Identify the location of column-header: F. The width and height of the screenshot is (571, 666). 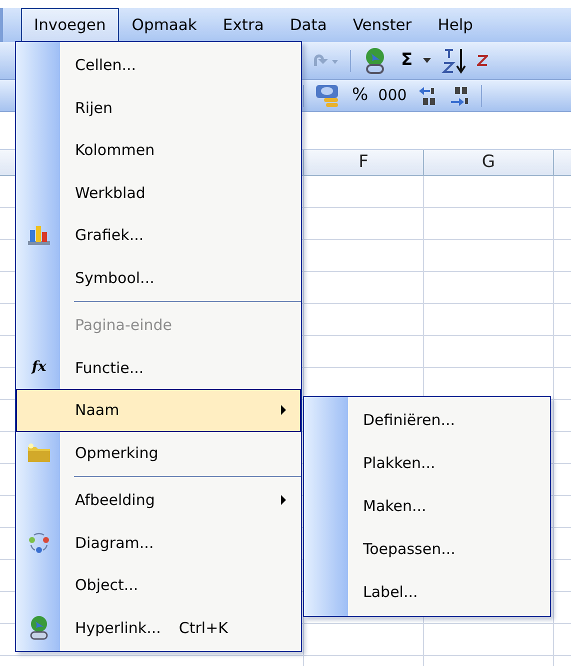
(363, 162).